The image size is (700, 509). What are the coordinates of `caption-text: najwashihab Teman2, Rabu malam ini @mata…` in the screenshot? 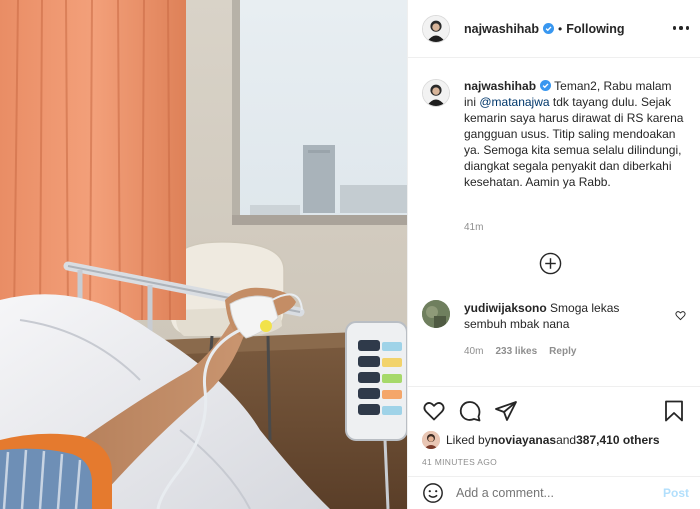 It's located at (574, 134).